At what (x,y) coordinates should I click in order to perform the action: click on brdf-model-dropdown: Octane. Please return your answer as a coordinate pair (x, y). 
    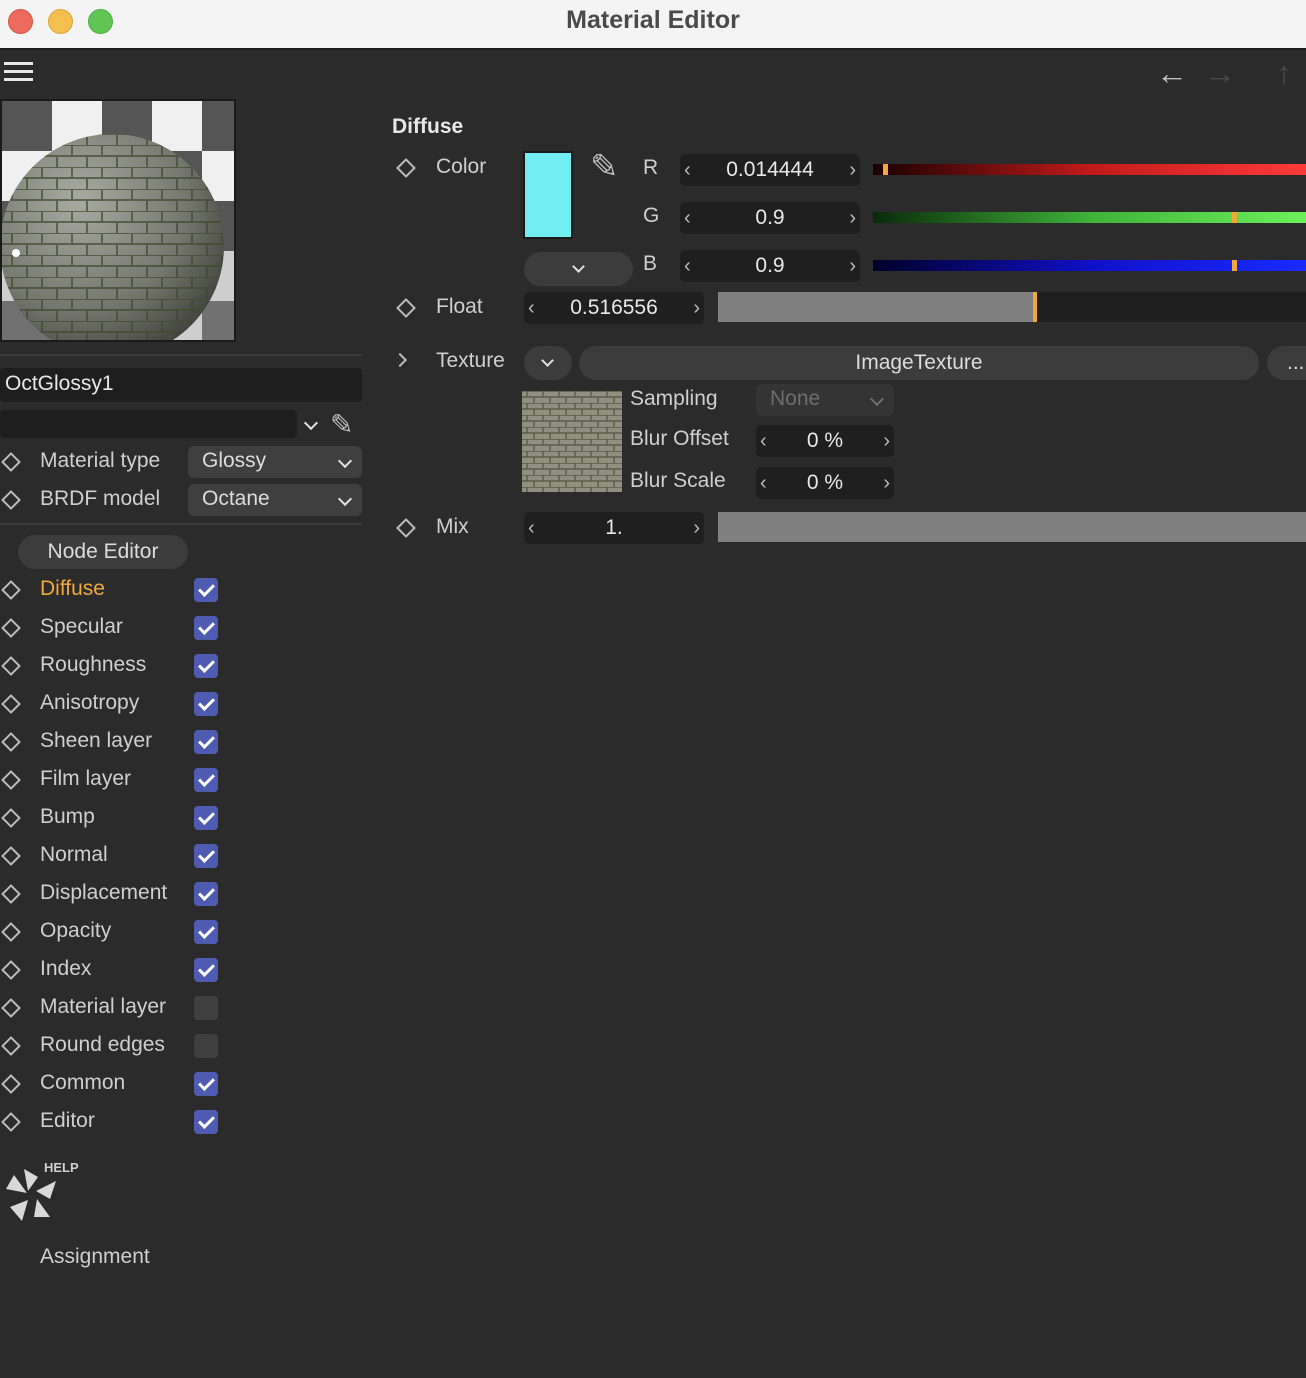
    Looking at the image, I should click on (275, 500).